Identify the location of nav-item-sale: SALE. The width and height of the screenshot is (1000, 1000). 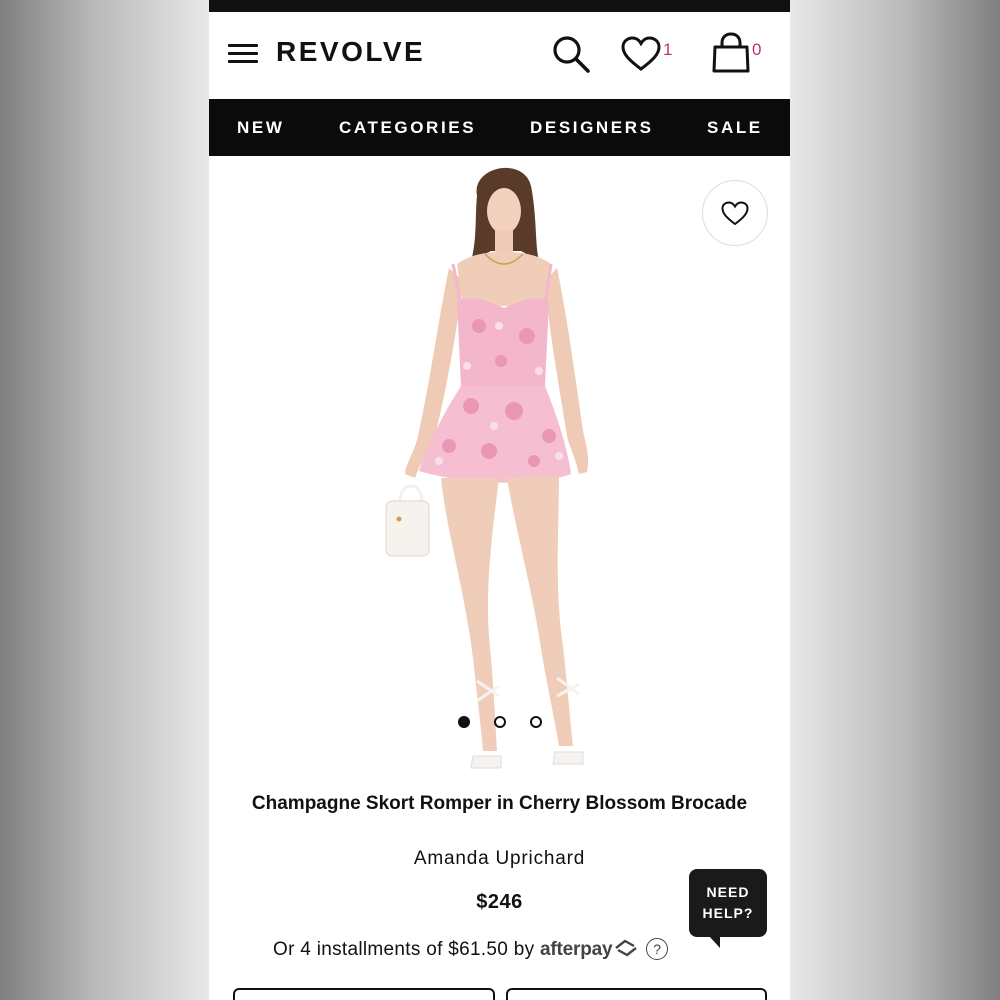
(735, 128).